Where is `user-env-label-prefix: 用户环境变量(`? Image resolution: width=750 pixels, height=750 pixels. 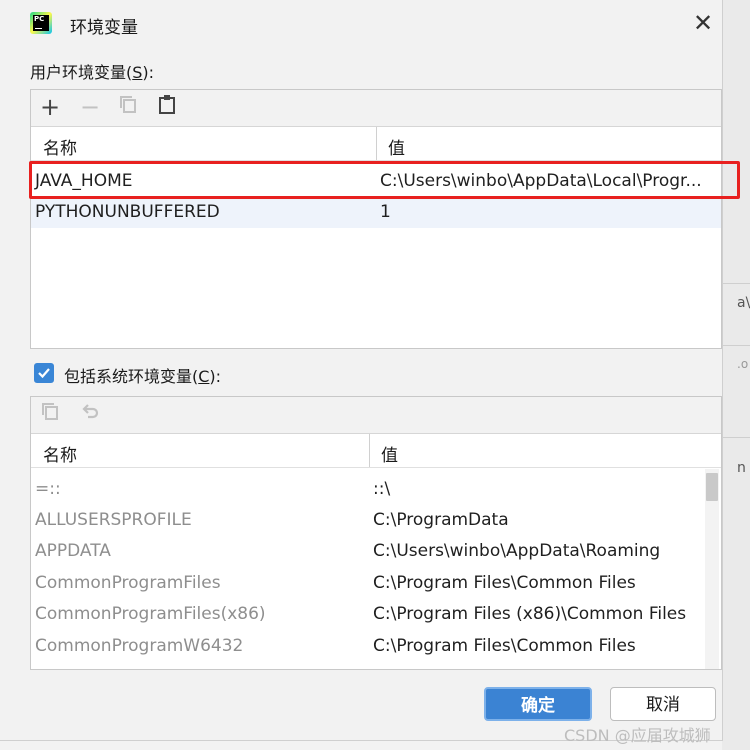 user-env-label-prefix: 用户环境变量( is located at coordinates (81, 72).